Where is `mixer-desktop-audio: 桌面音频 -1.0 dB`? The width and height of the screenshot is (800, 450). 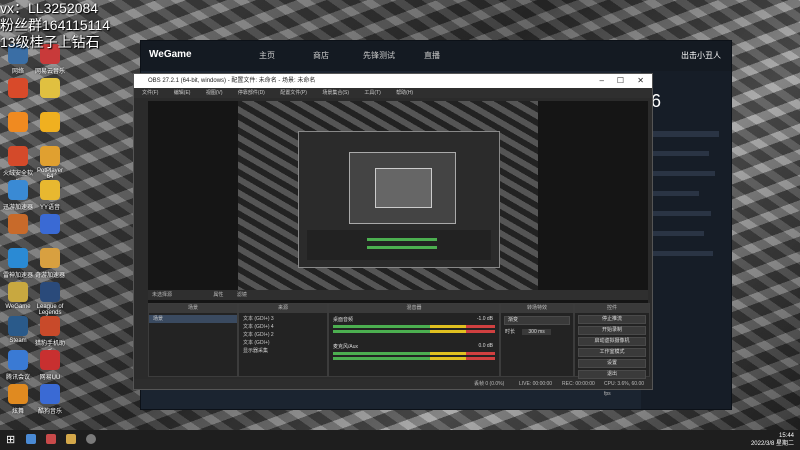
mixer-desktop-audio: 桌面音频 -1.0 dB is located at coordinates (413, 319).